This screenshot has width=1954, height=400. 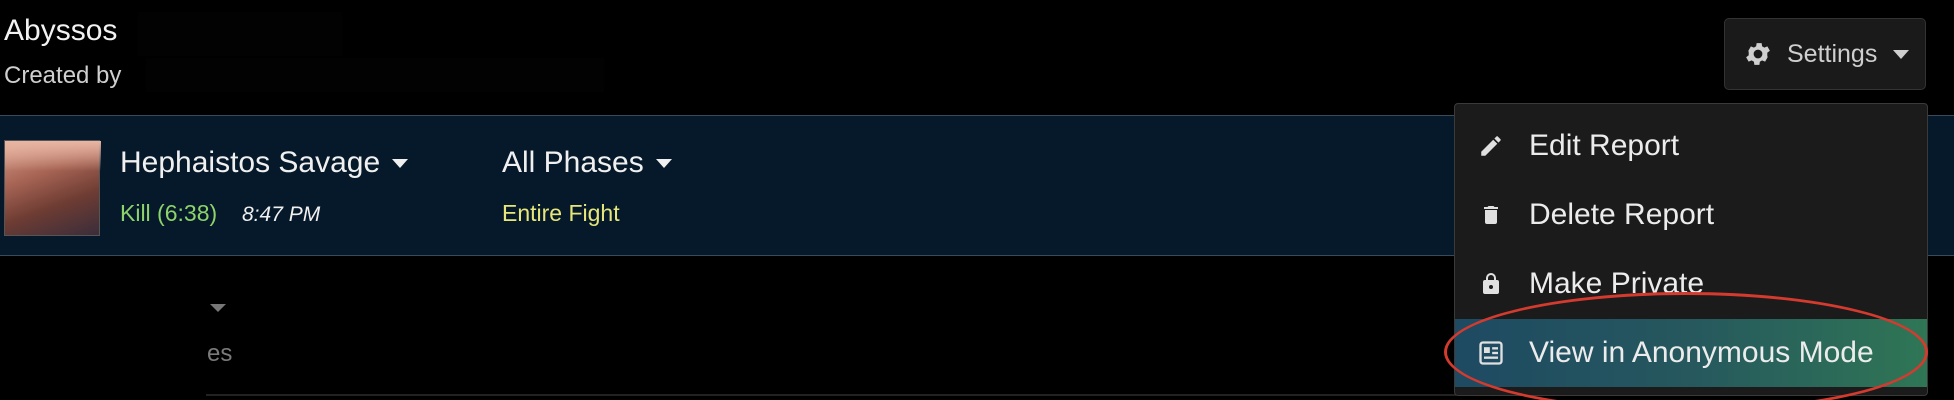 What do you see at coordinates (561, 213) in the screenshot?
I see `phase-range: Entire Fight` at bounding box center [561, 213].